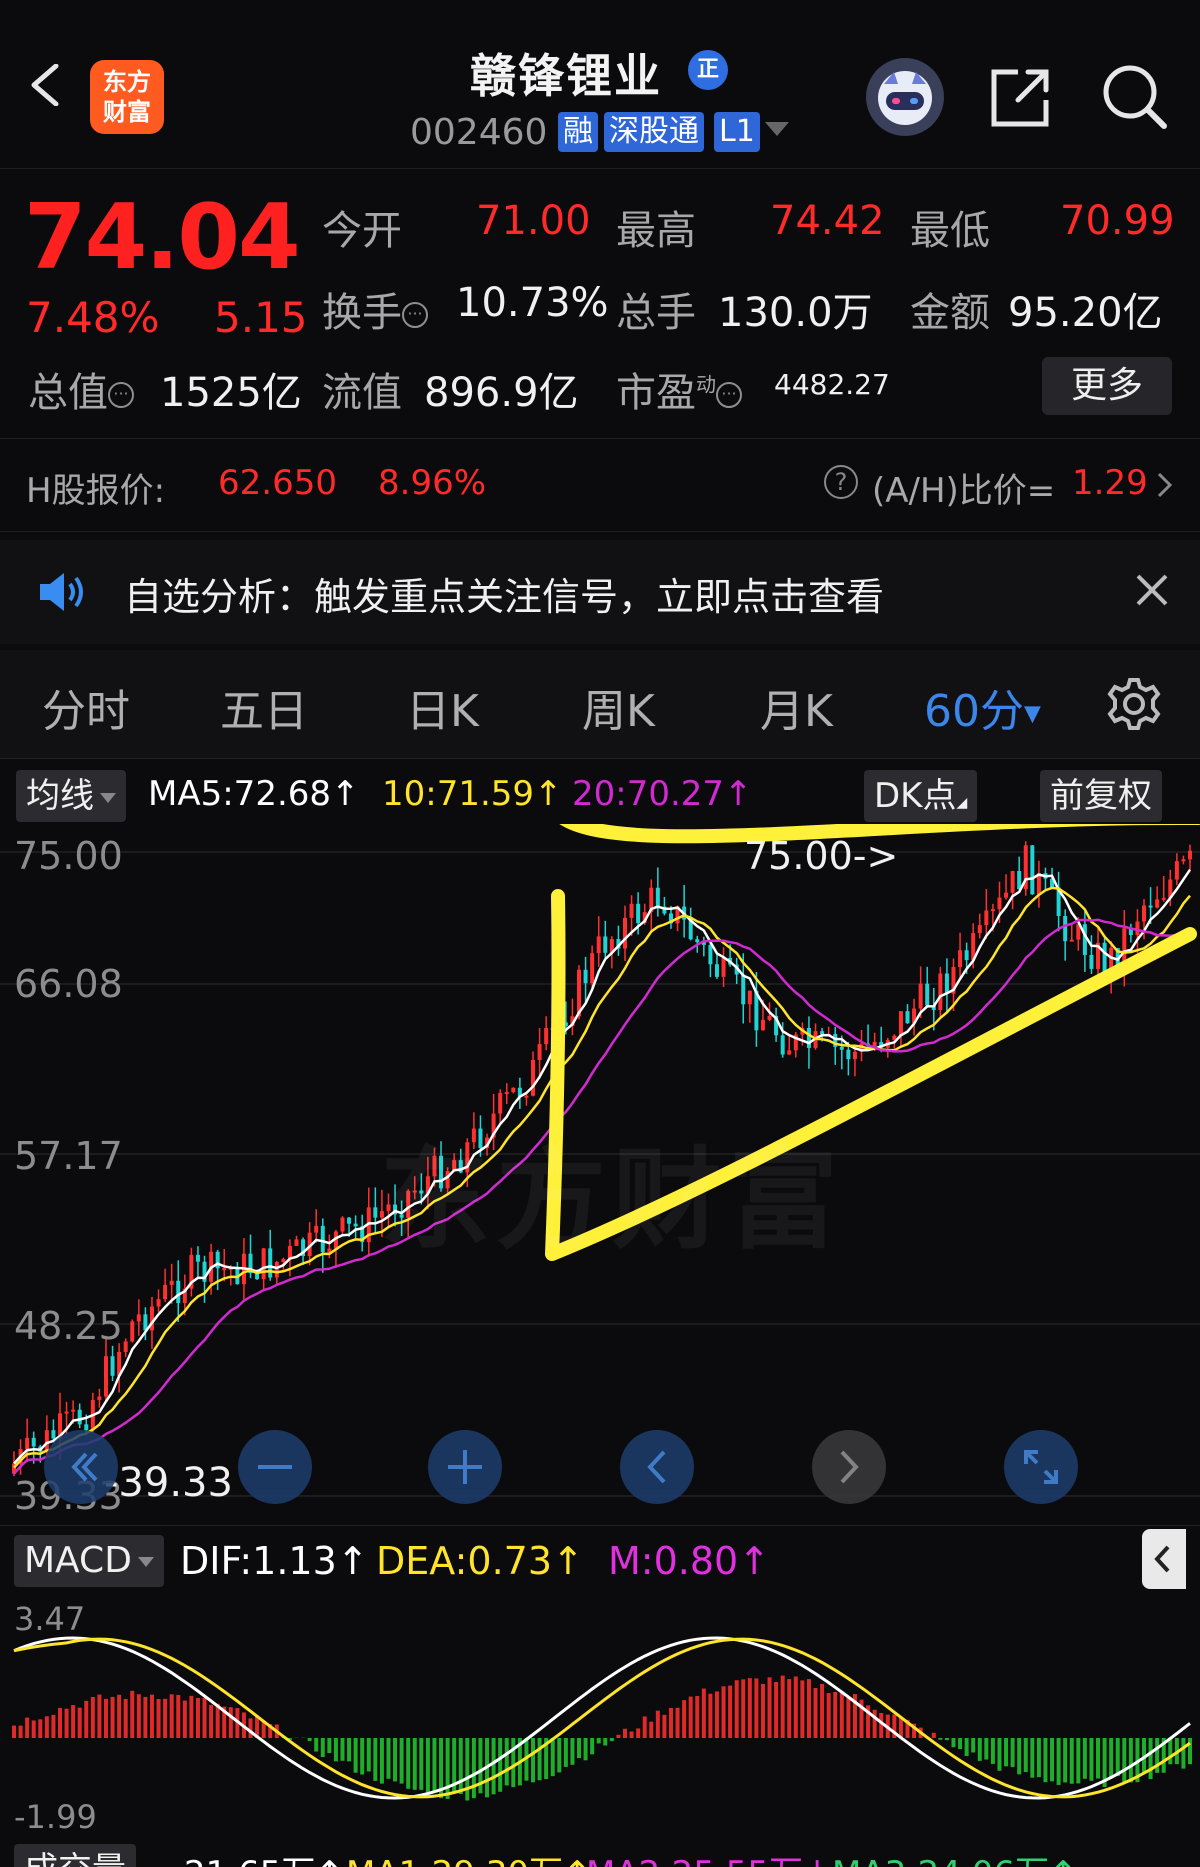  Describe the element at coordinates (1165, 485) in the screenshot. I see `chevron-right-icon` at that location.